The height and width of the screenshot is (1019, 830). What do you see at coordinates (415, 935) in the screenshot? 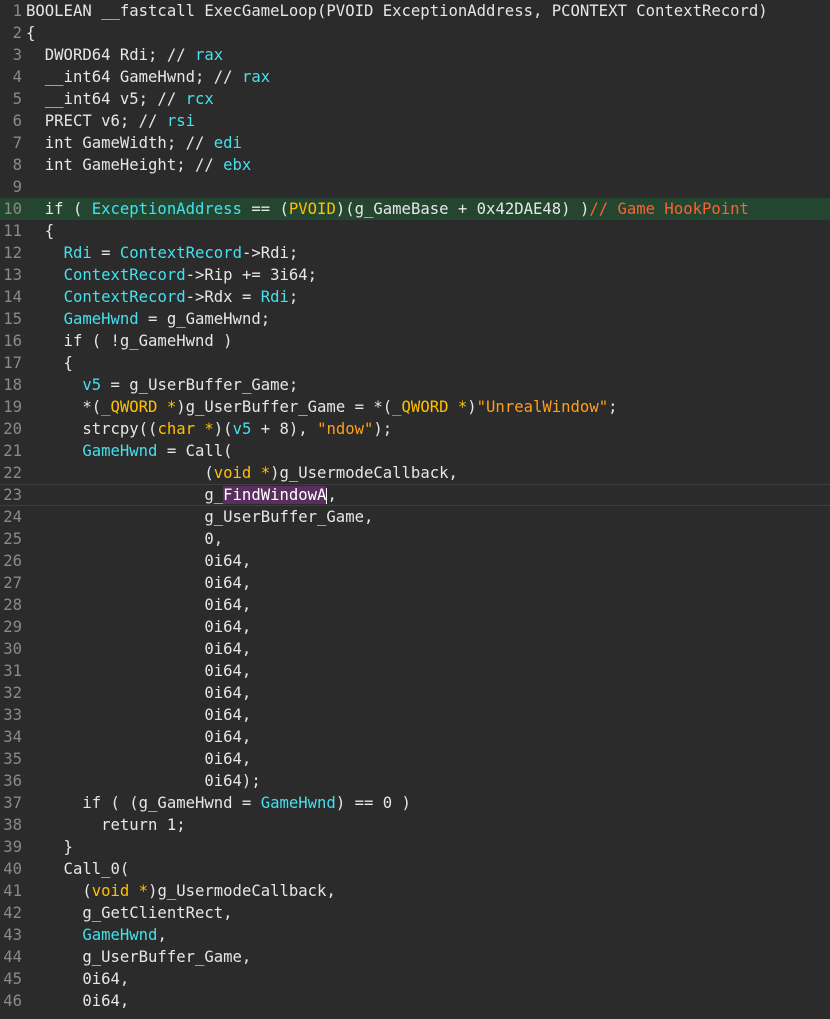
I see `code-line: 43 GameHwnd,` at bounding box center [415, 935].